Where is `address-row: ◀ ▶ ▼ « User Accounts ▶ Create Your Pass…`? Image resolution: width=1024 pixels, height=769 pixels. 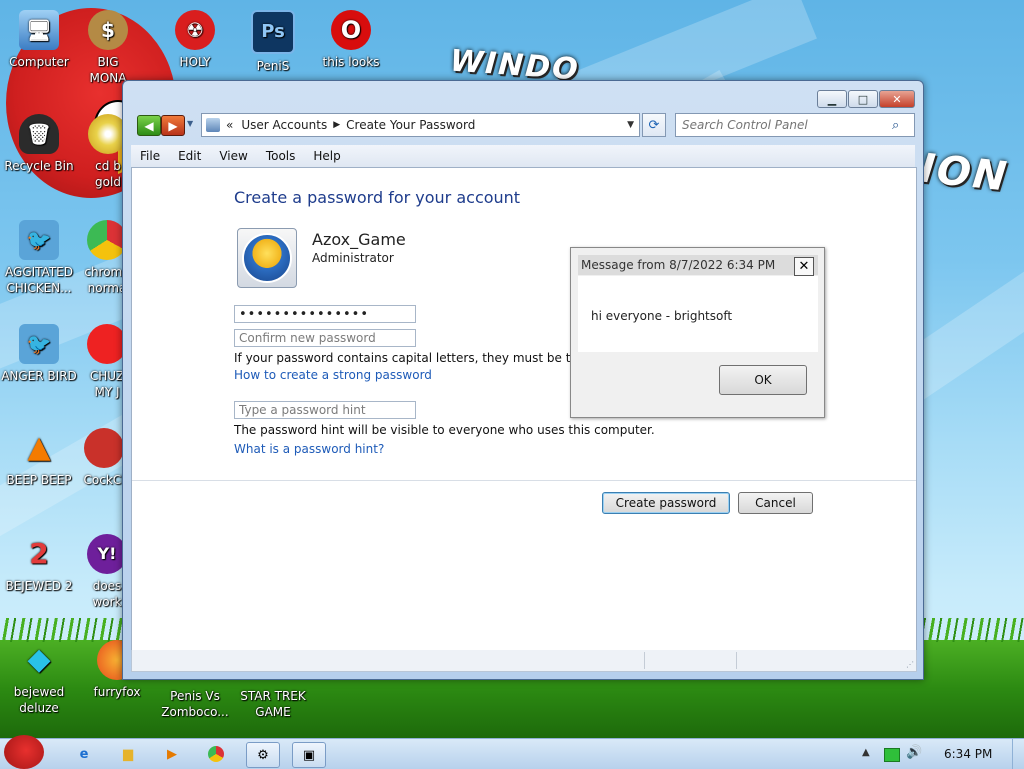 address-row: ◀ ▶ ▼ « User Accounts ▶ Create Your Pass… is located at coordinates (523, 125).